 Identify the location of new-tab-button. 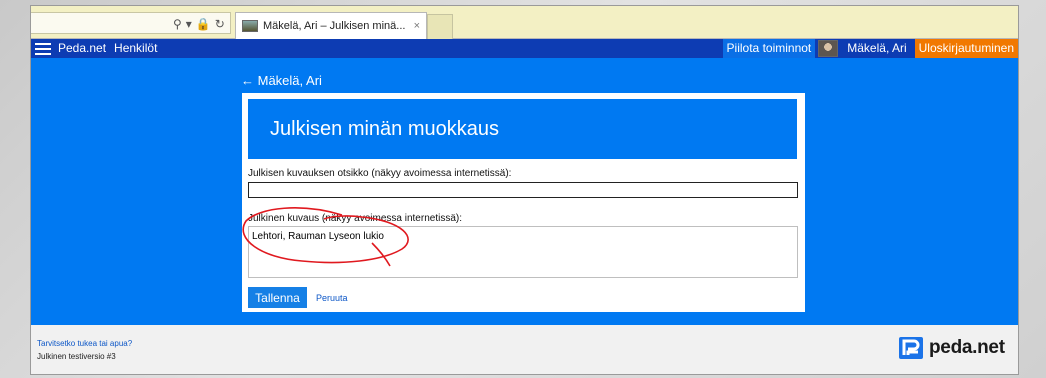
(440, 26).